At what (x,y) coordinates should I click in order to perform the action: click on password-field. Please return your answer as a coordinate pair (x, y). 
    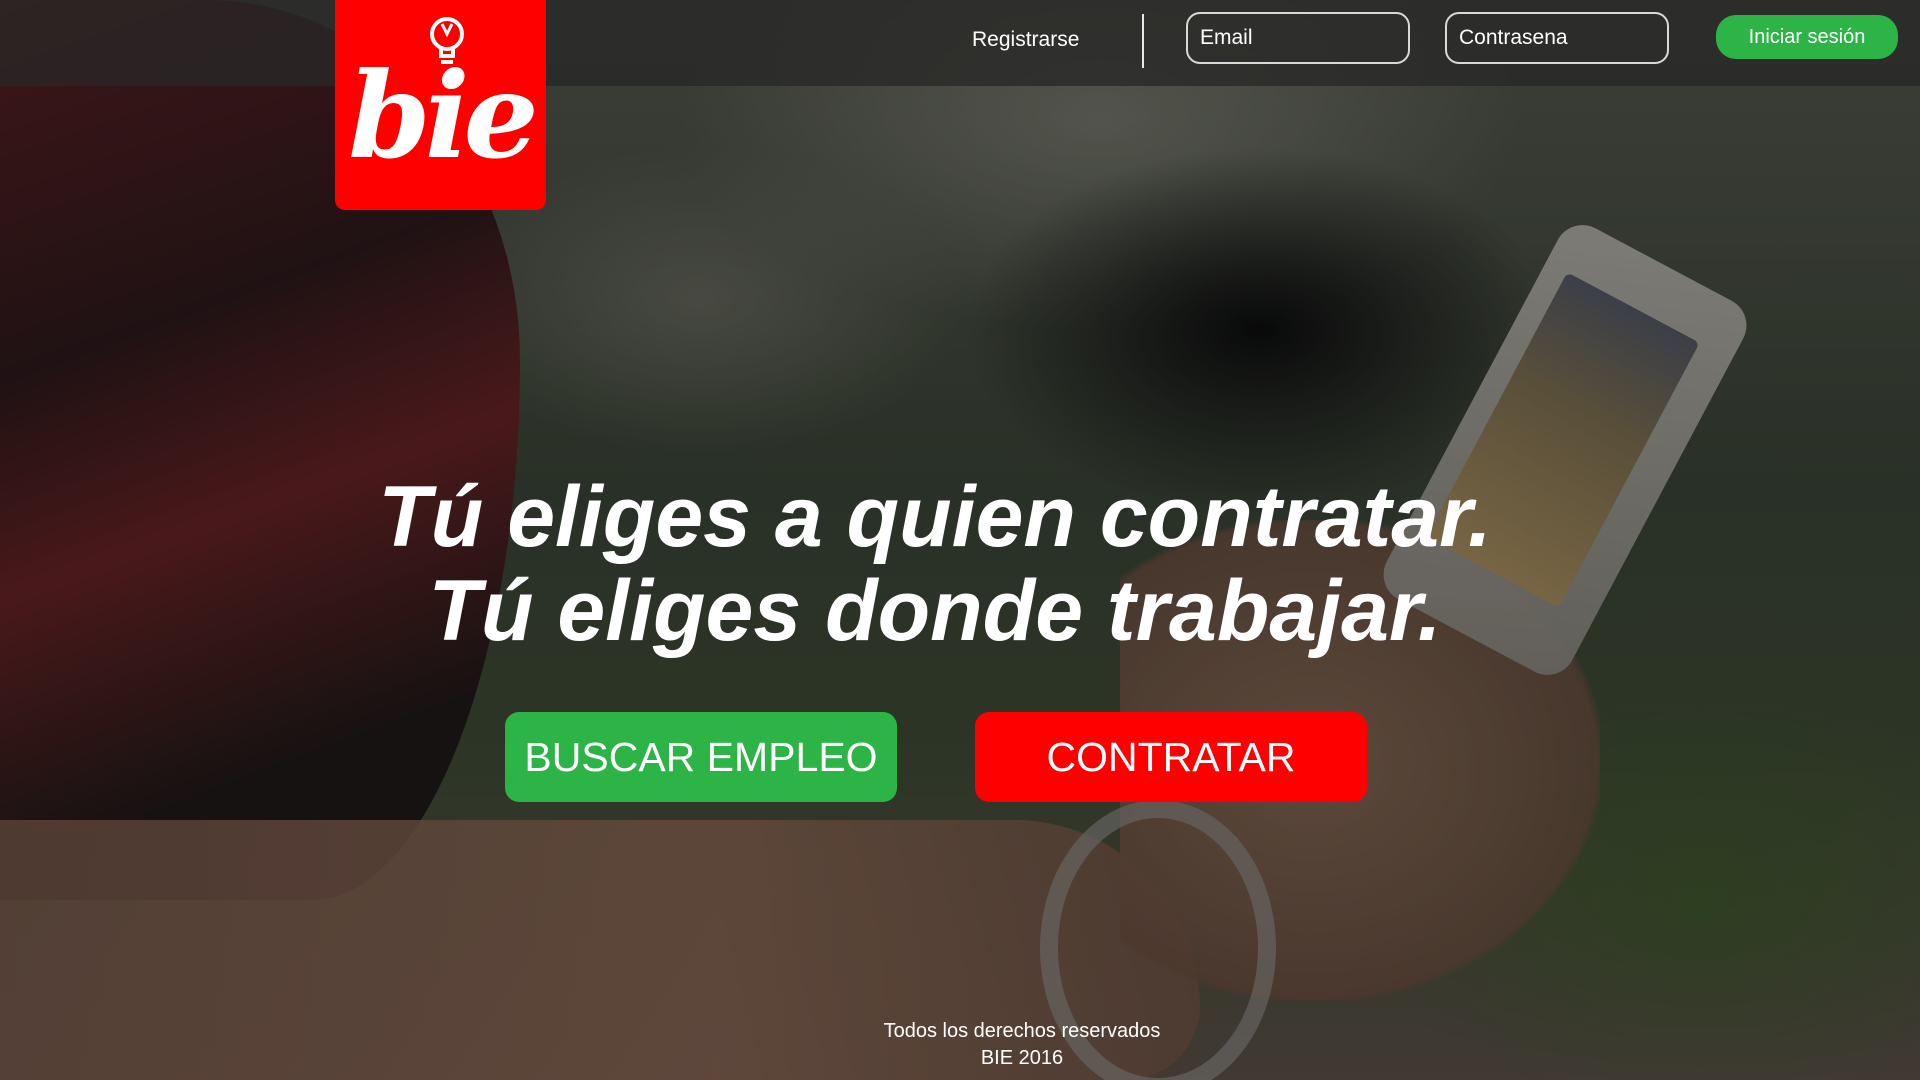
    Looking at the image, I should click on (1557, 38).